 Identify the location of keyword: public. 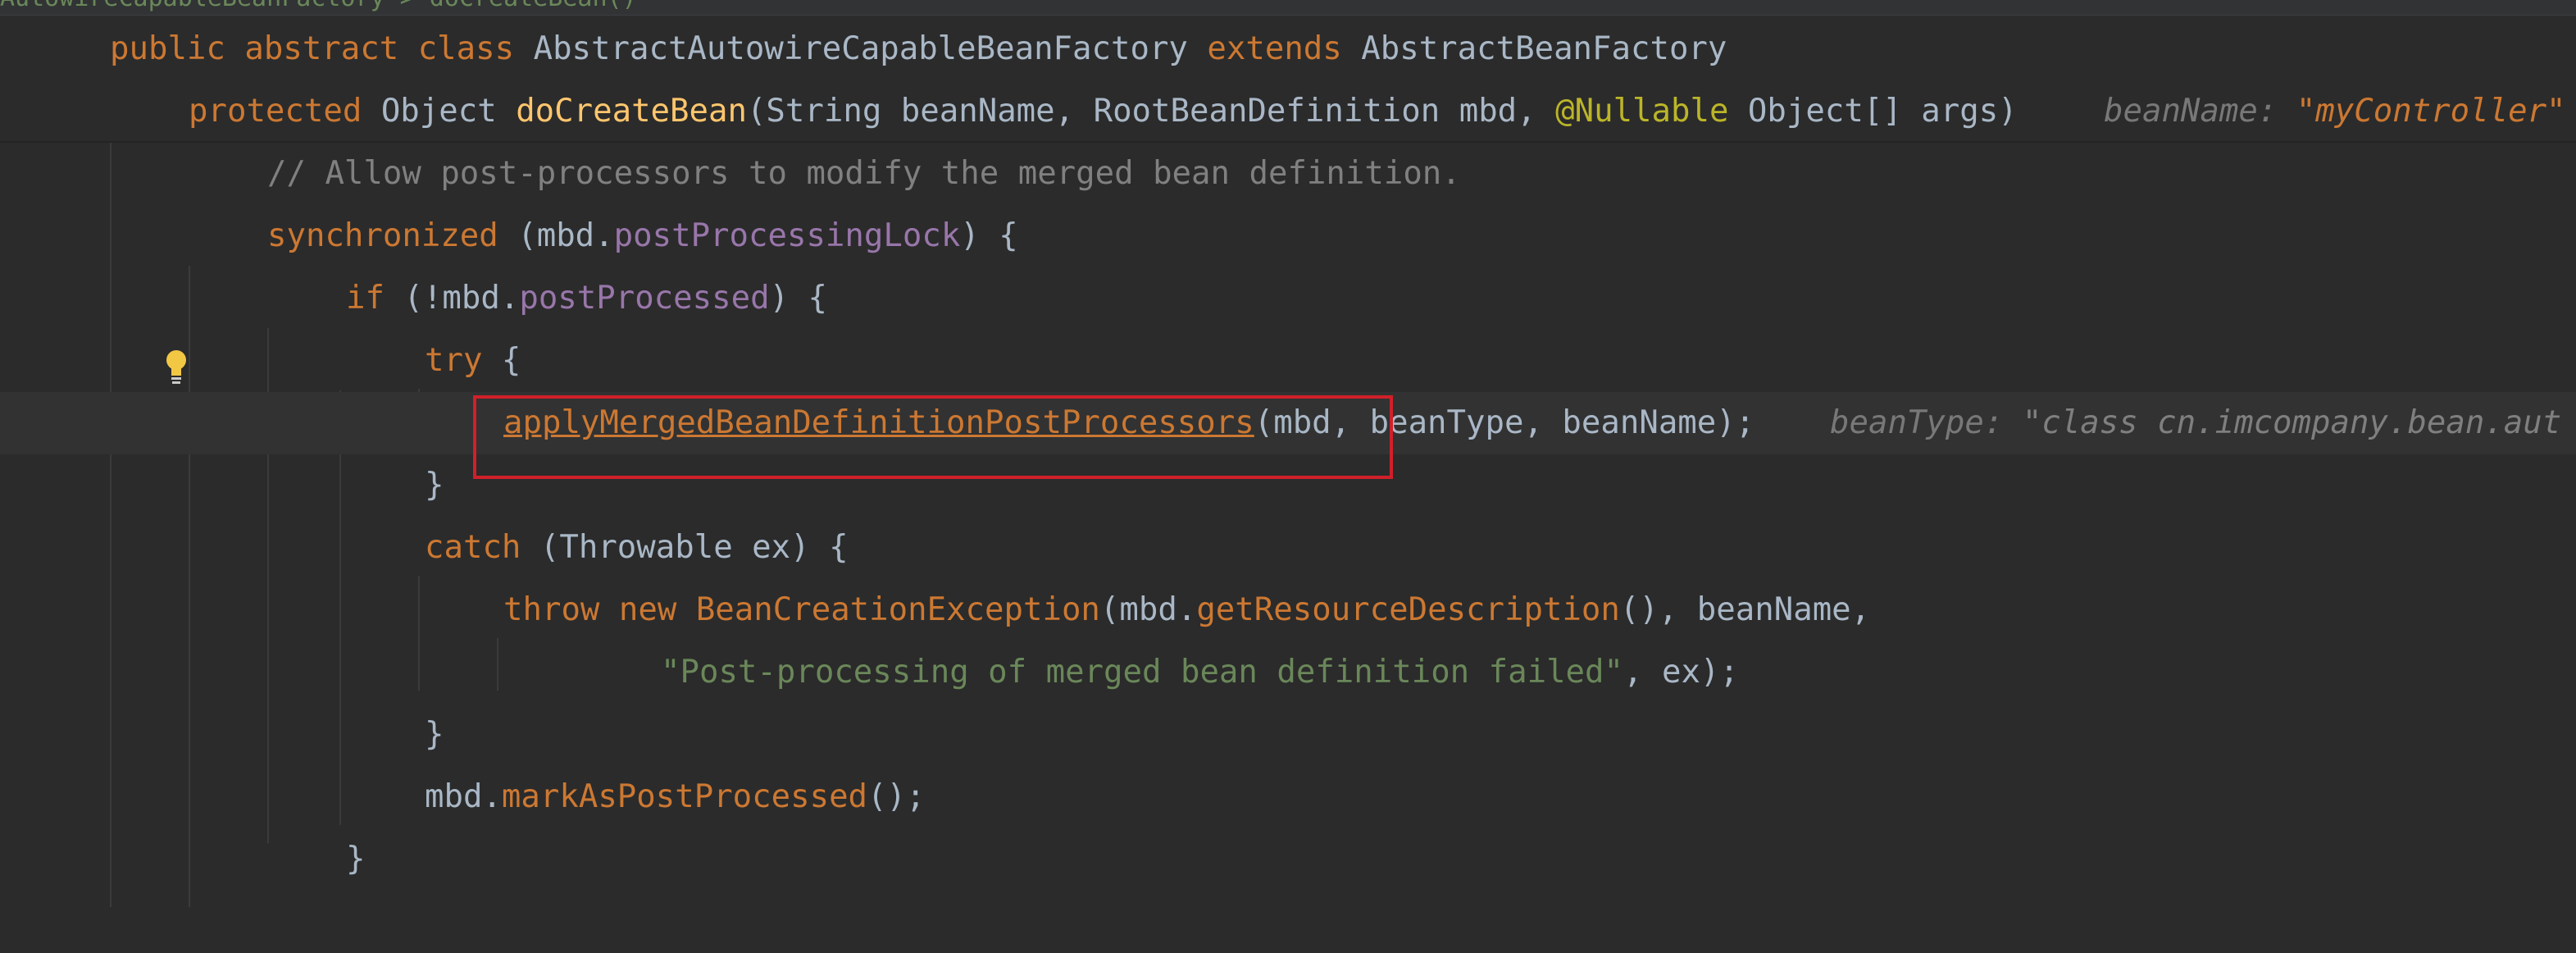
(167, 49).